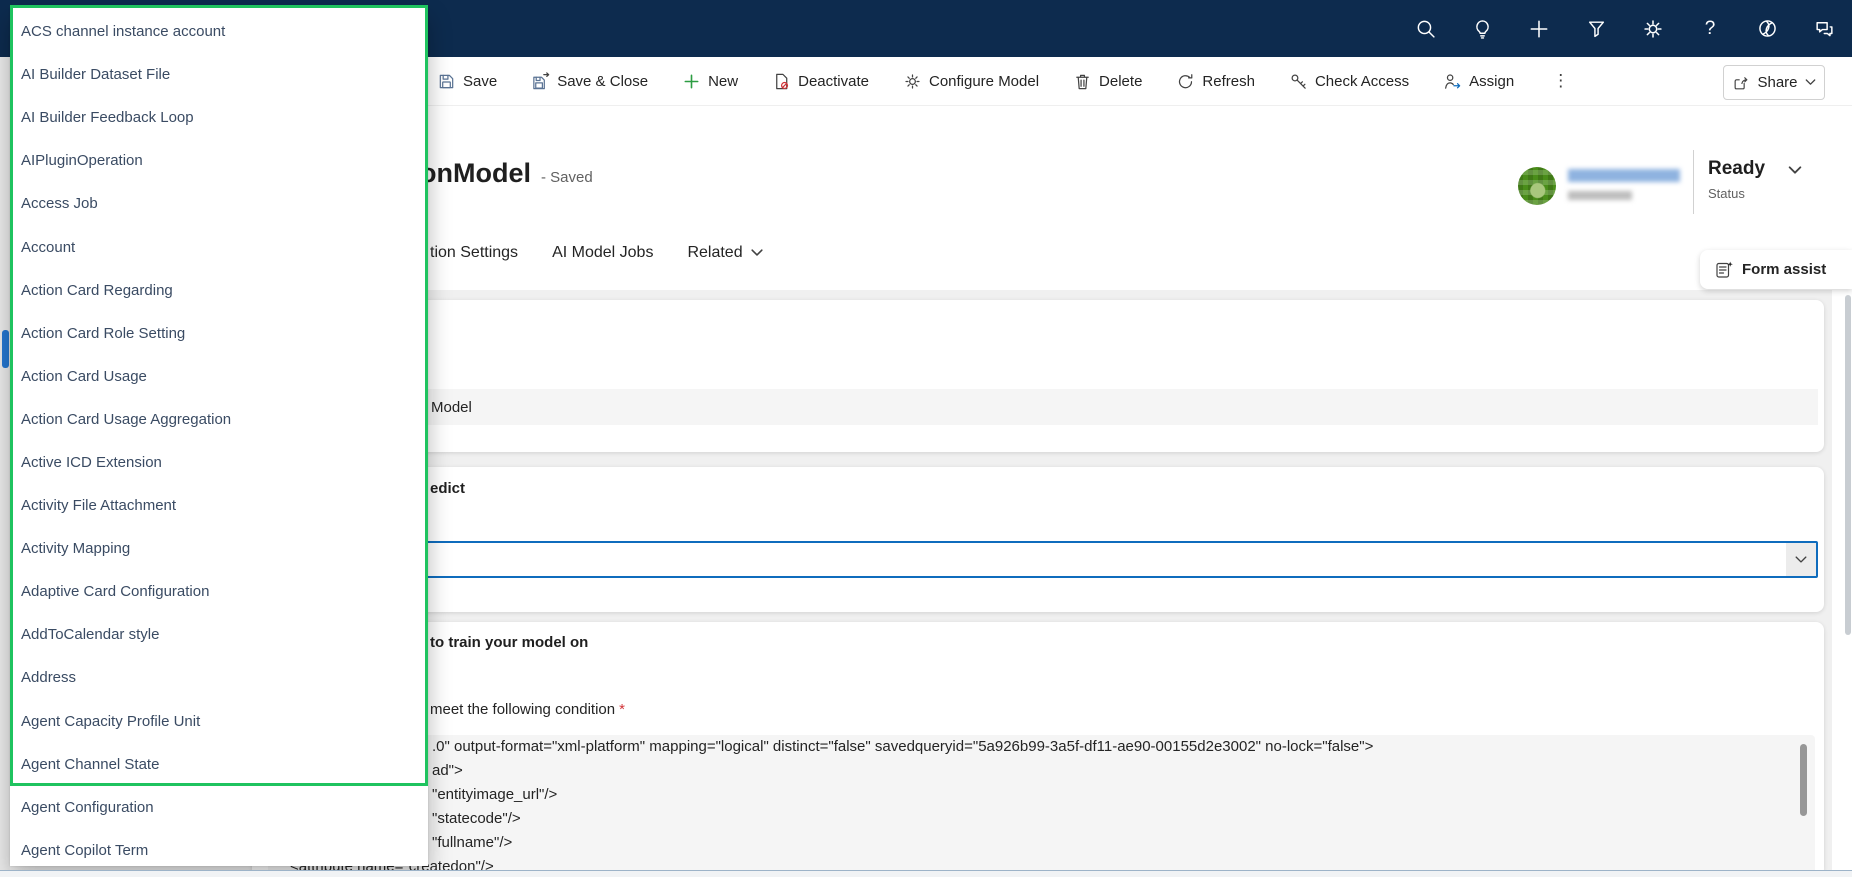 The image size is (1852, 877). I want to click on list-item: Agent Configuration, so click(219, 807).